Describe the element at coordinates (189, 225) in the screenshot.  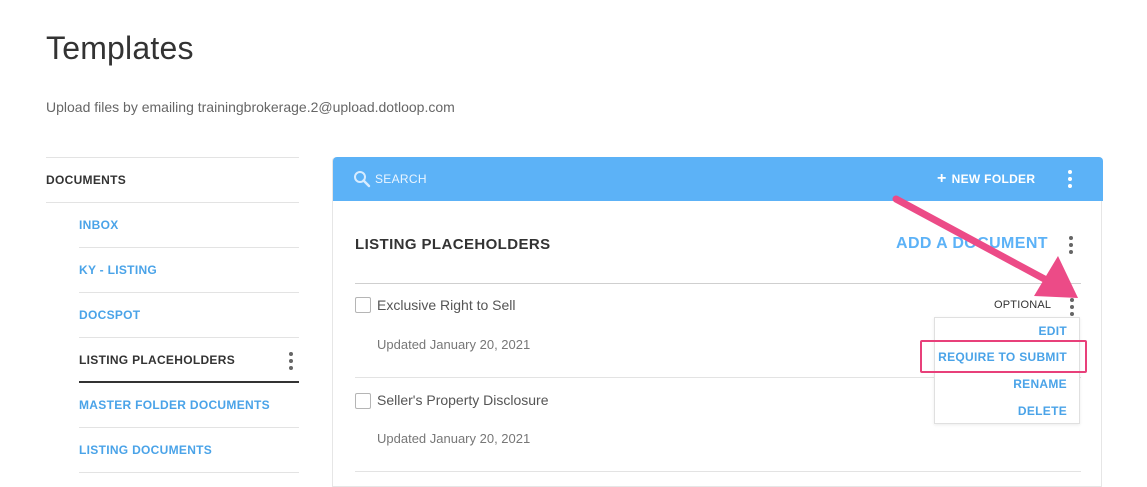
I see `sidebar-item-inbox: INBOX` at that location.